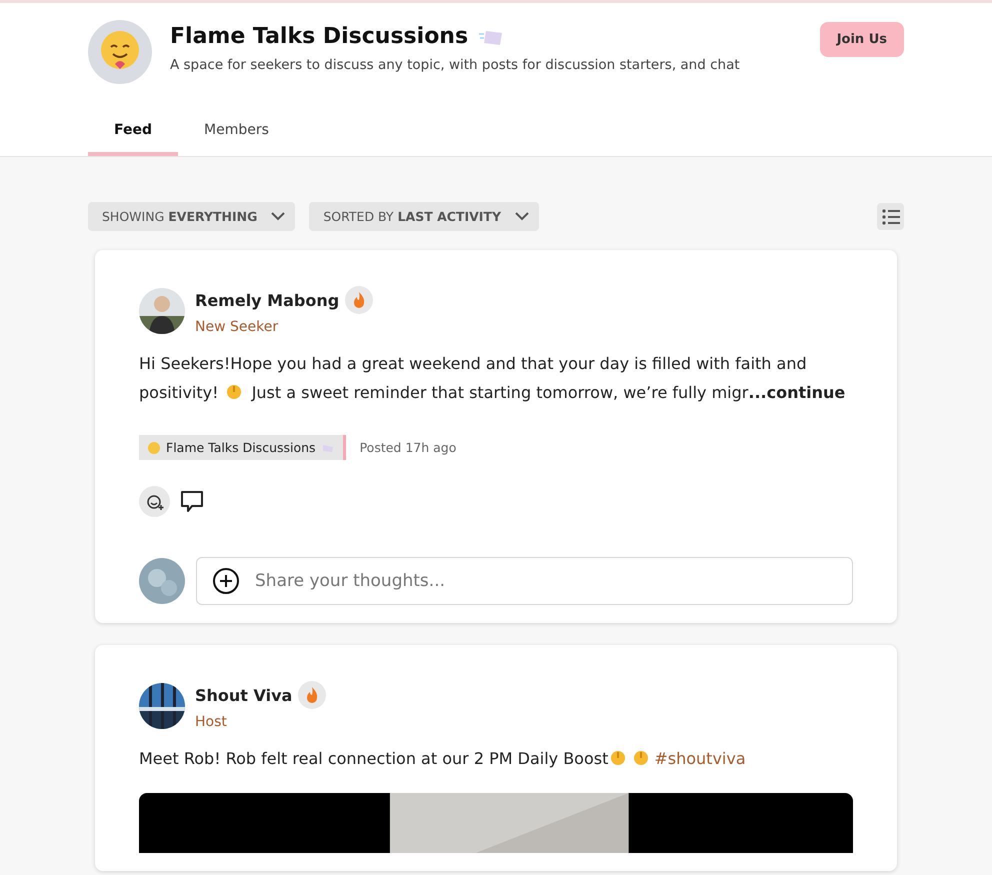  What do you see at coordinates (862, 39) in the screenshot?
I see `join-button: Join Us` at bounding box center [862, 39].